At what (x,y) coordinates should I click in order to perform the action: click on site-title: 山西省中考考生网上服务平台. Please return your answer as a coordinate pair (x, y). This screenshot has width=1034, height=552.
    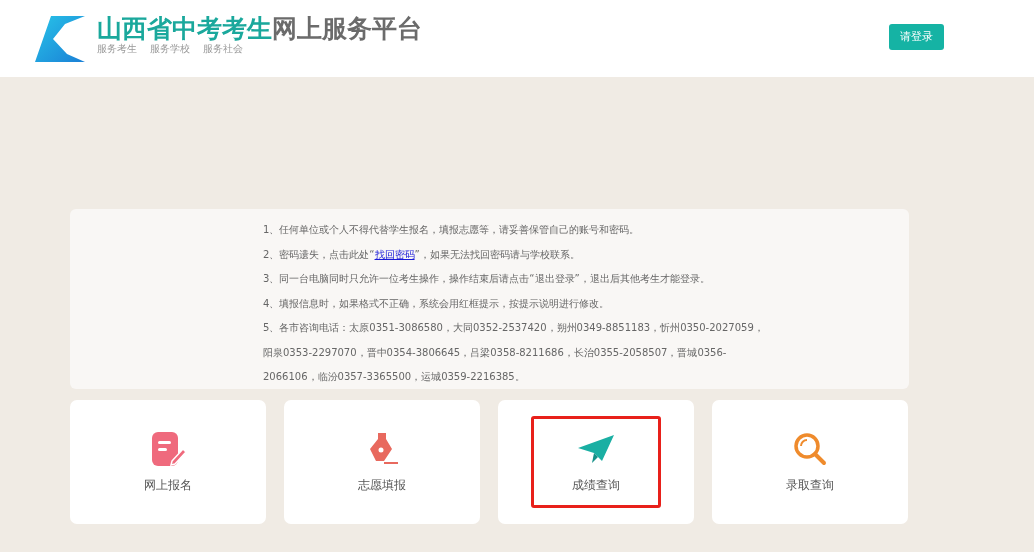
    Looking at the image, I should click on (259, 28).